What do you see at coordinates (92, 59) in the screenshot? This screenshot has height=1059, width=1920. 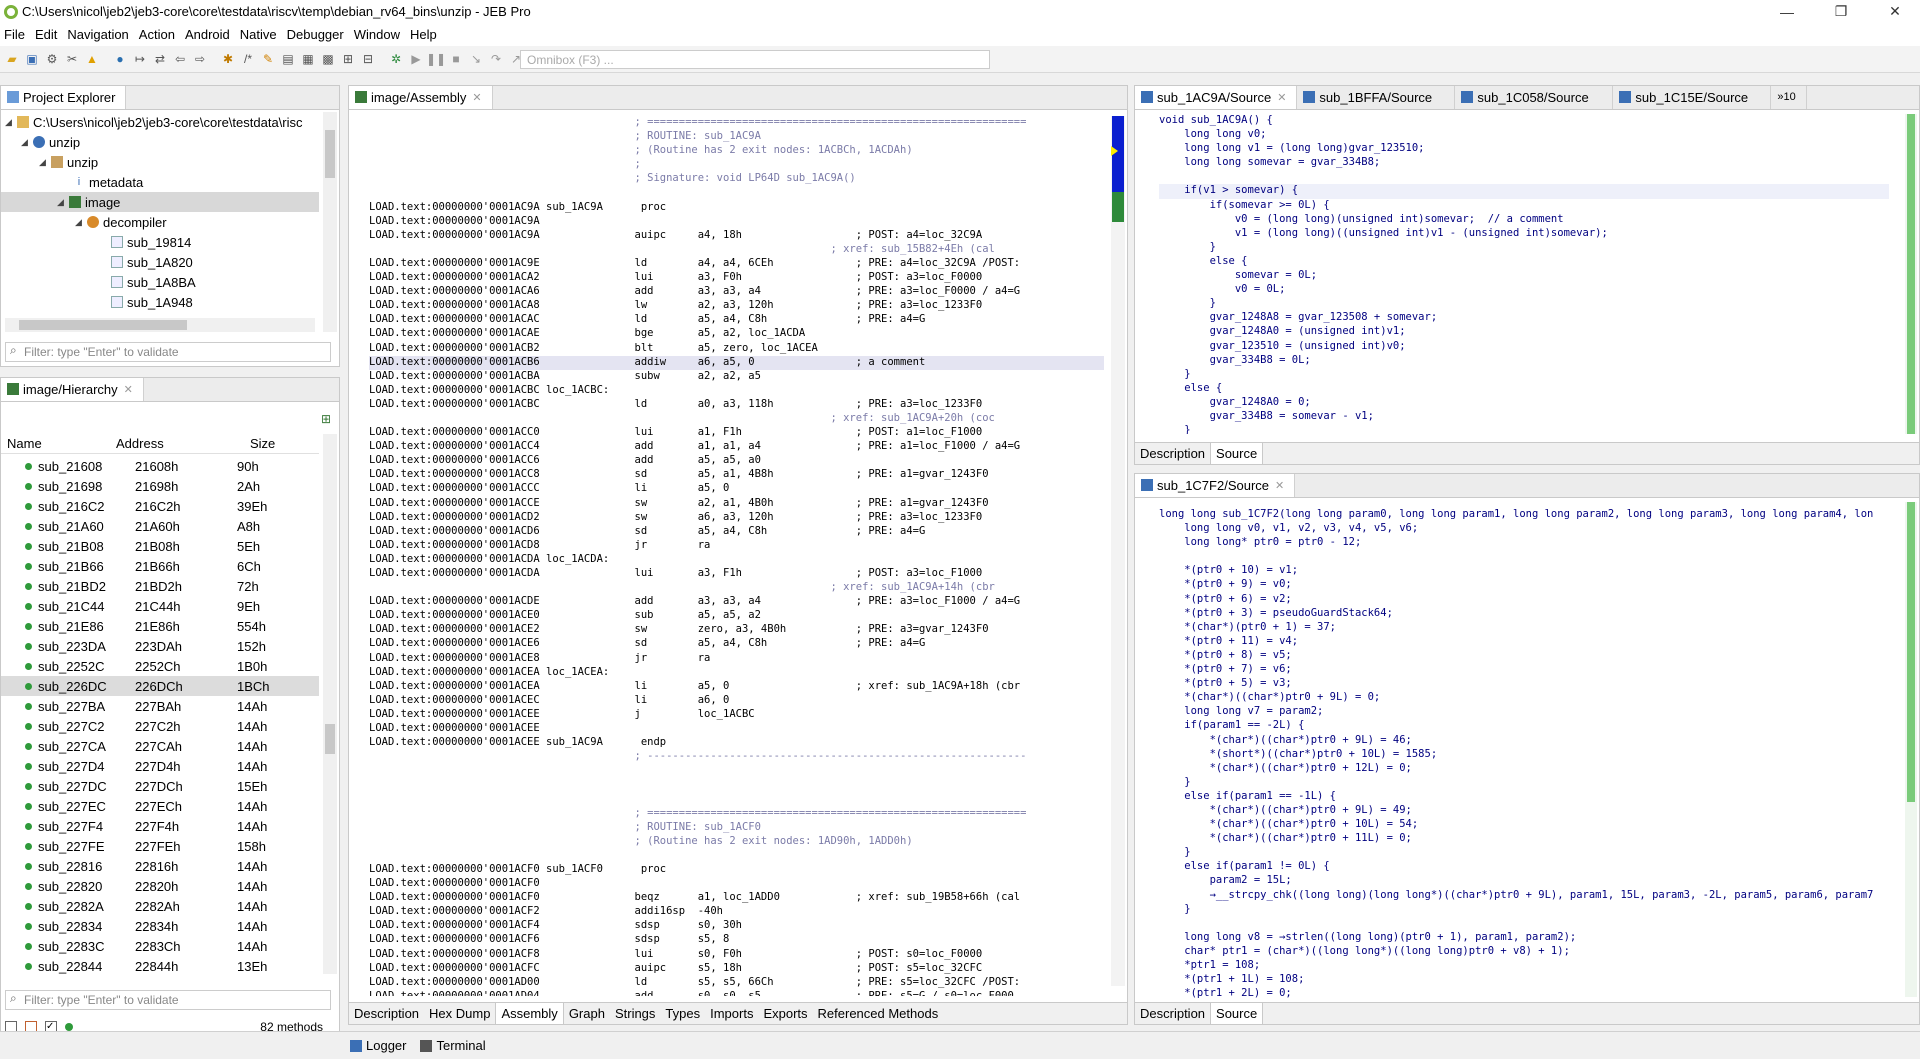 I see `warning-icon: ▲` at bounding box center [92, 59].